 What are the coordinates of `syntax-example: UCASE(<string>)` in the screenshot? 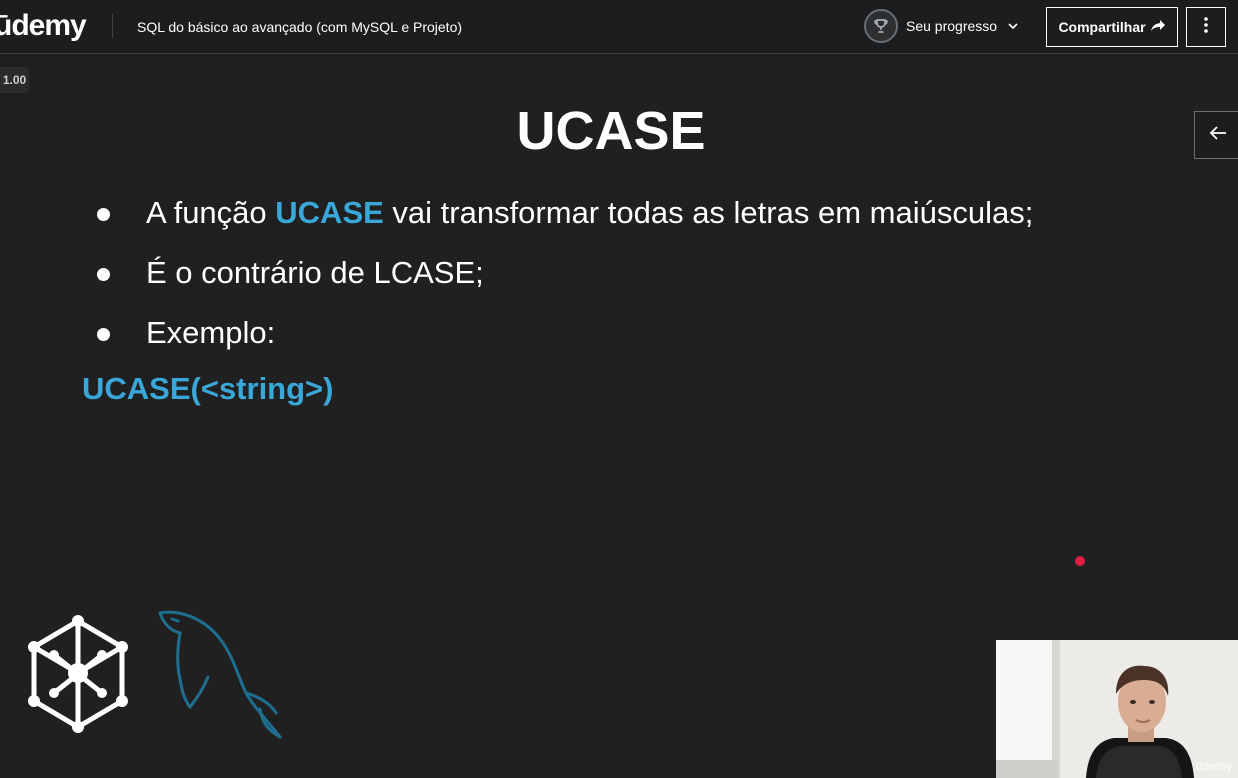 It's located at (208, 388).